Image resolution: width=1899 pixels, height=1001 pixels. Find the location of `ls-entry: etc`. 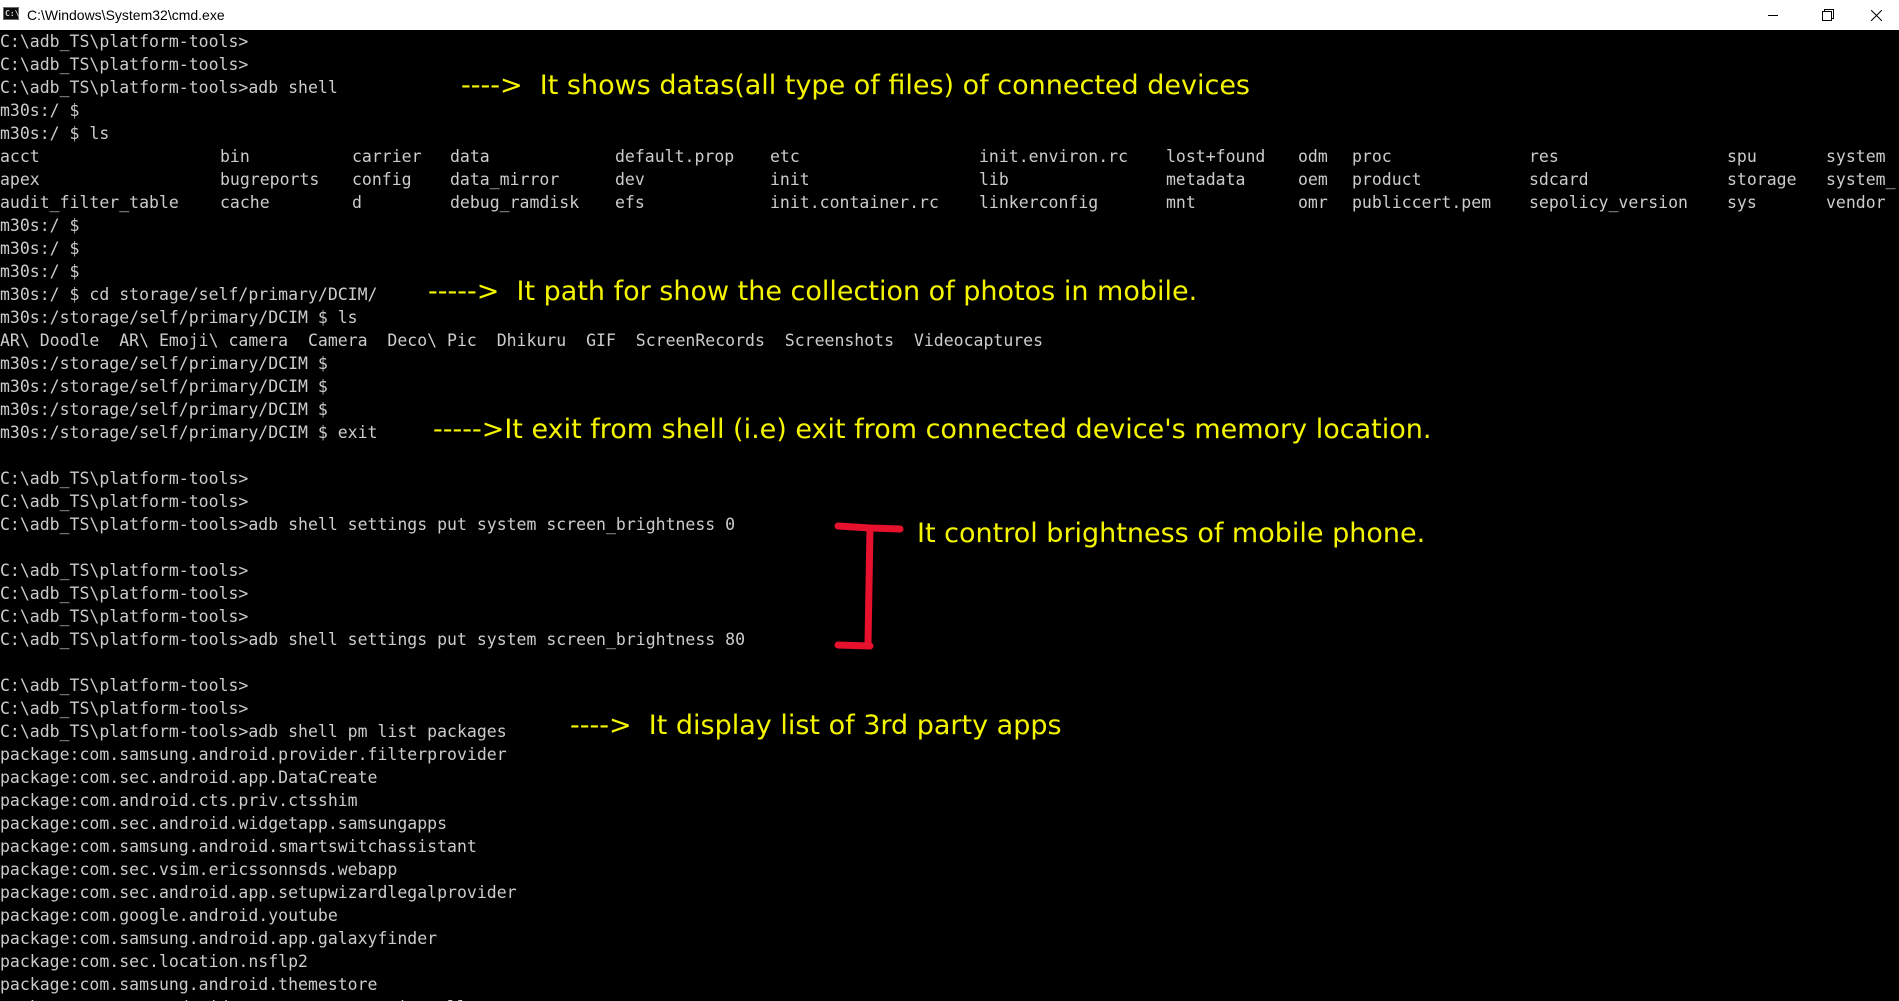

ls-entry: etc is located at coordinates (785, 156).